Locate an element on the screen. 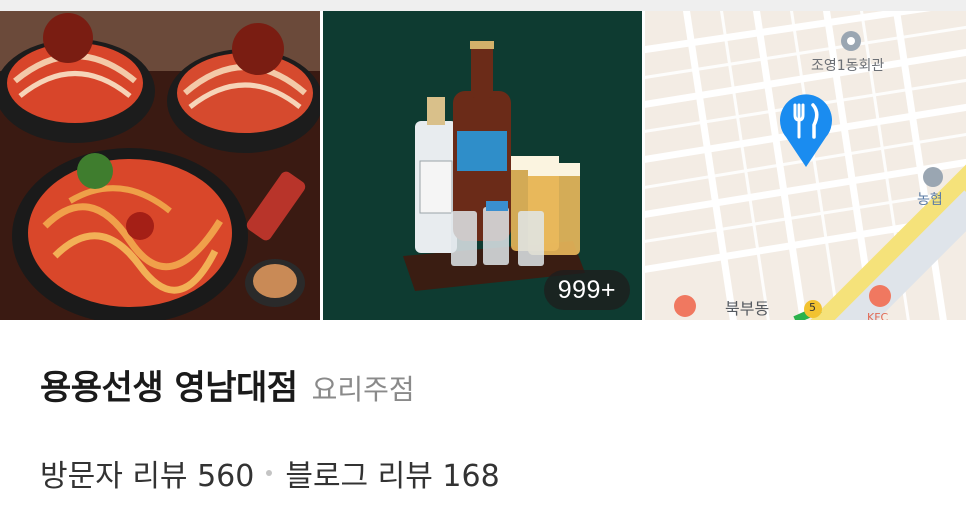 The image size is (966, 522). map-label-bank: 농협 is located at coordinates (930, 200).